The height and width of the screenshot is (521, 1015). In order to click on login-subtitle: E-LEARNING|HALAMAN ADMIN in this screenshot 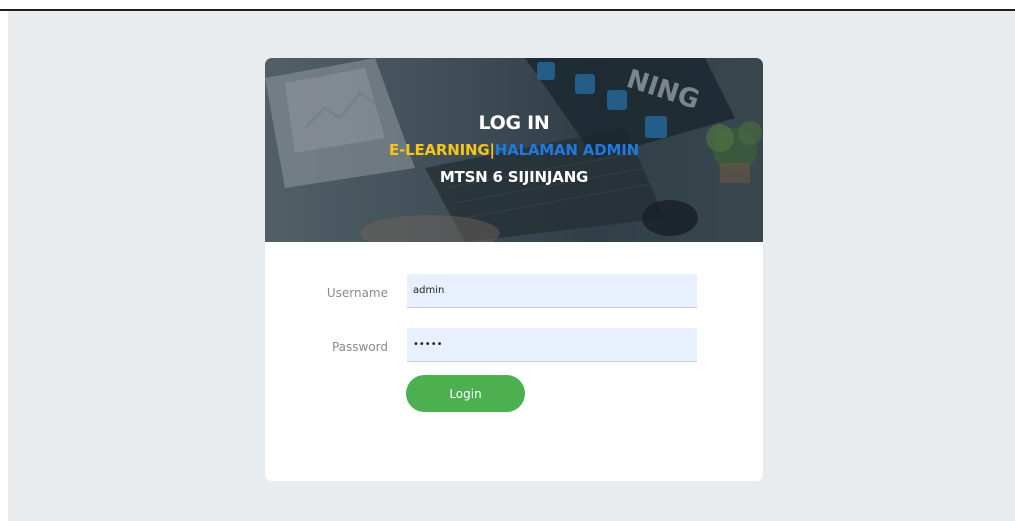, I will do `click(514, 150)`.